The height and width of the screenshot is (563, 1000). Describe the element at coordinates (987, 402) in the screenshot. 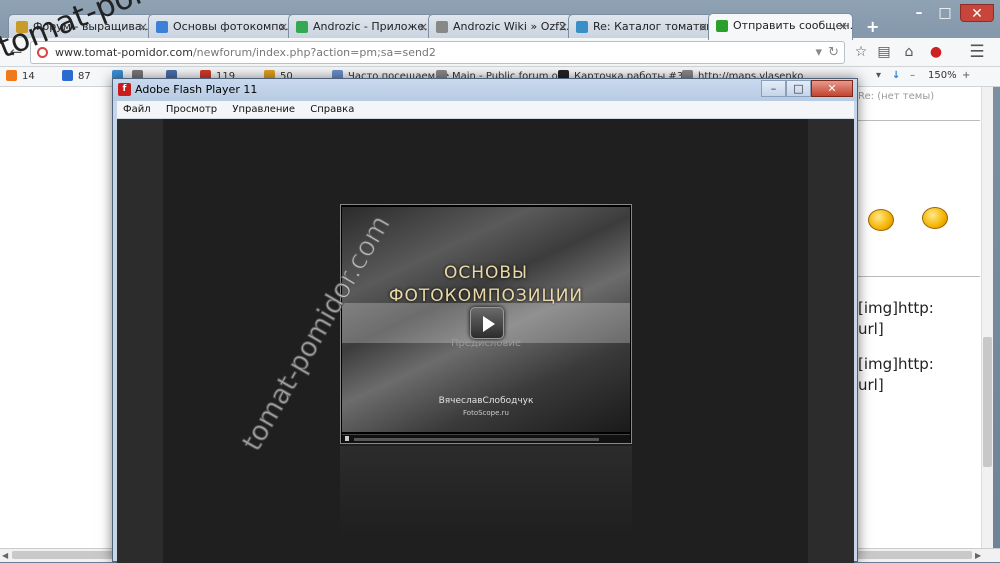

I see `scrollbar-thumb` at that location.